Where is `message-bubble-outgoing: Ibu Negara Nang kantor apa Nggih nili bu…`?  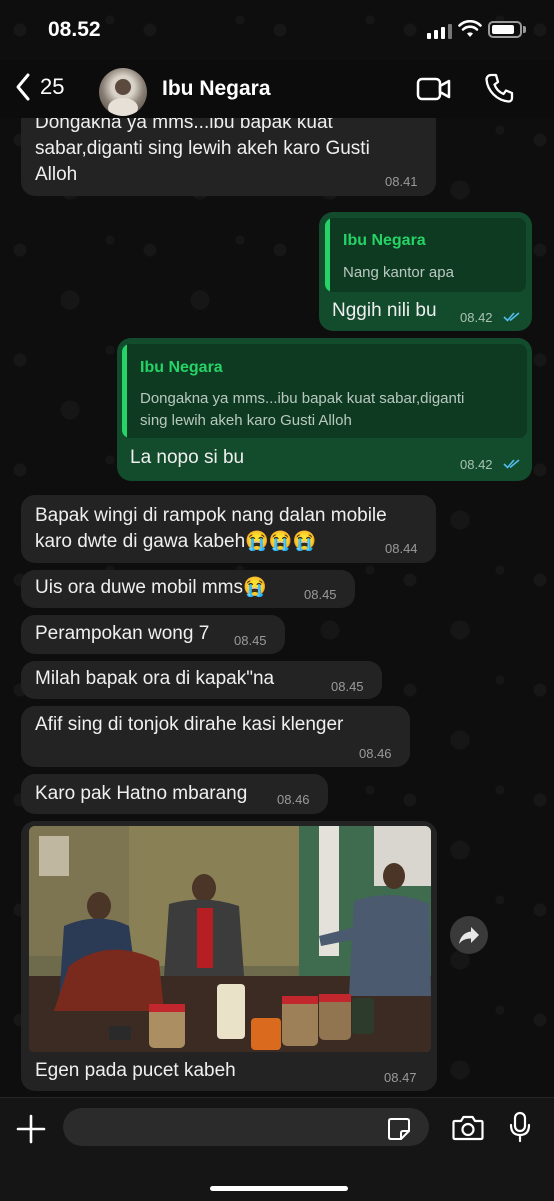
message-bubble-outgoing: Ibu Negara Nang kantor apa Nggih nili bu… is located at coordinates (425, 271).